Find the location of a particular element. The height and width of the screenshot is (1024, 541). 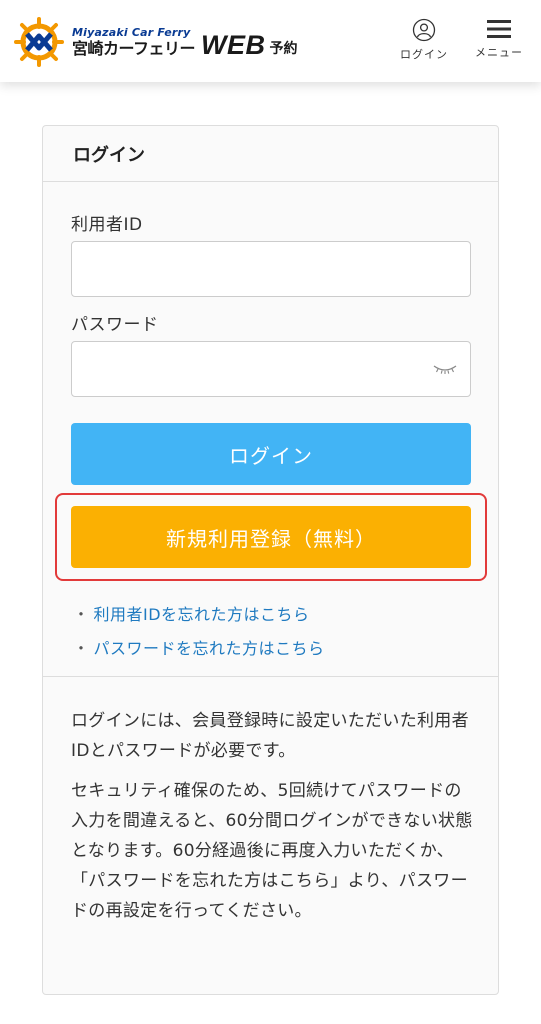

user-id-label: 利用者ID is located at coordinates (107, 225).